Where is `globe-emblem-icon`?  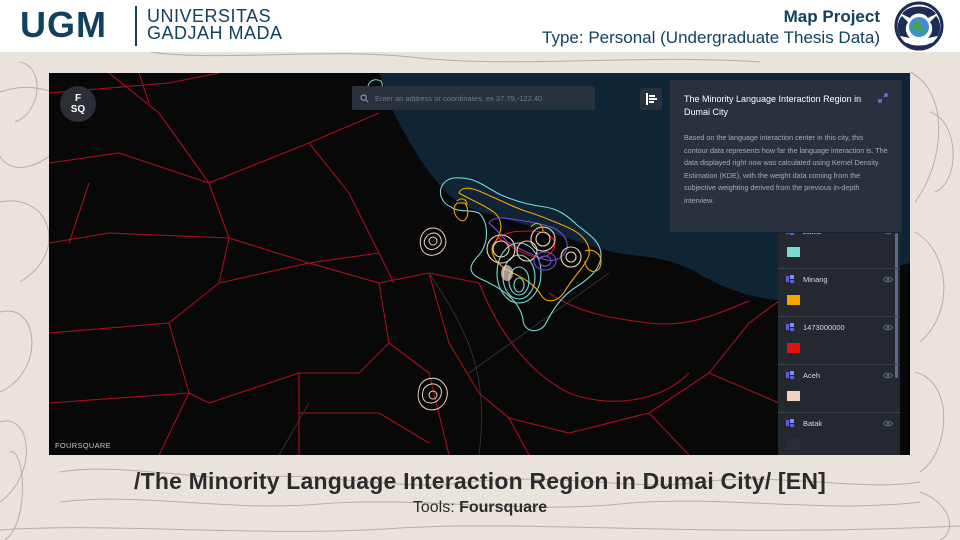 globe-emblem-icon is located at coordinates (919, 26).